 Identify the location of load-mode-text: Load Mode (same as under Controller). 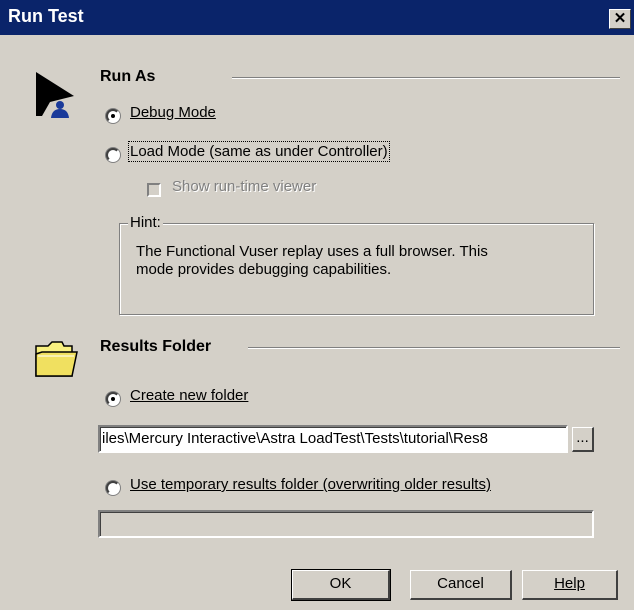
(259, 151).